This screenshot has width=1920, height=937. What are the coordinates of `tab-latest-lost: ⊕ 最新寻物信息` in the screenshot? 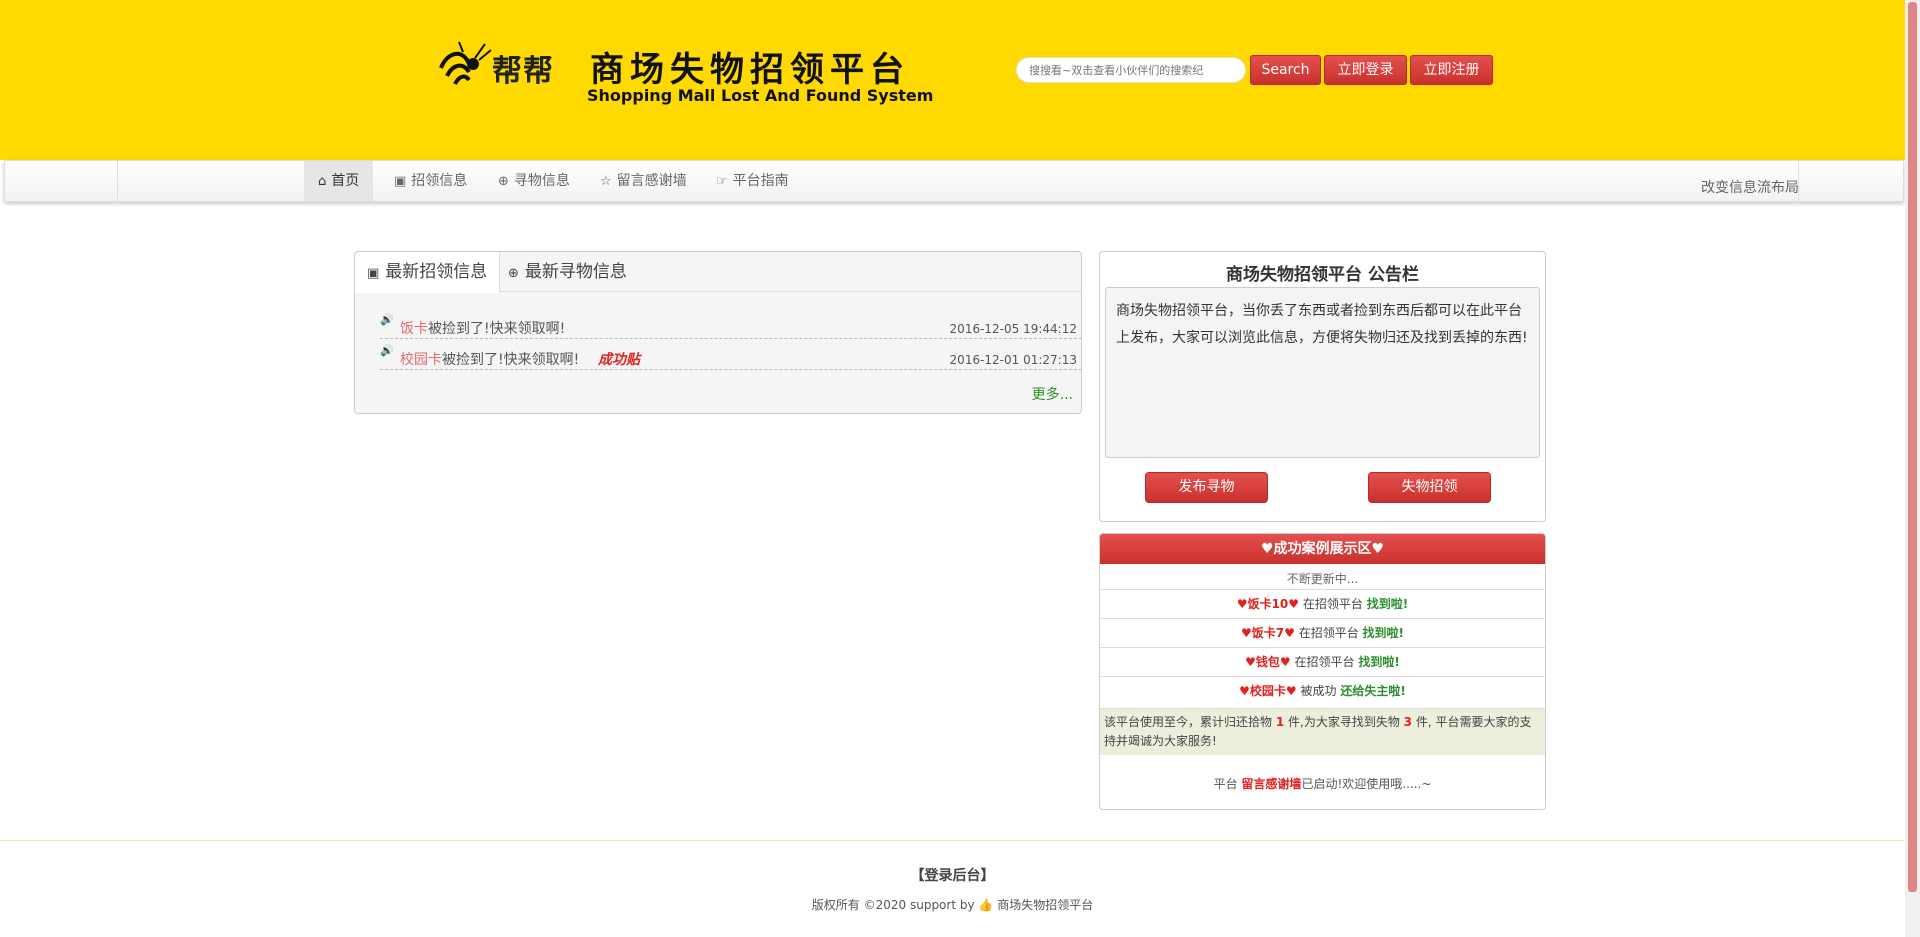 It's located at (567, 272).